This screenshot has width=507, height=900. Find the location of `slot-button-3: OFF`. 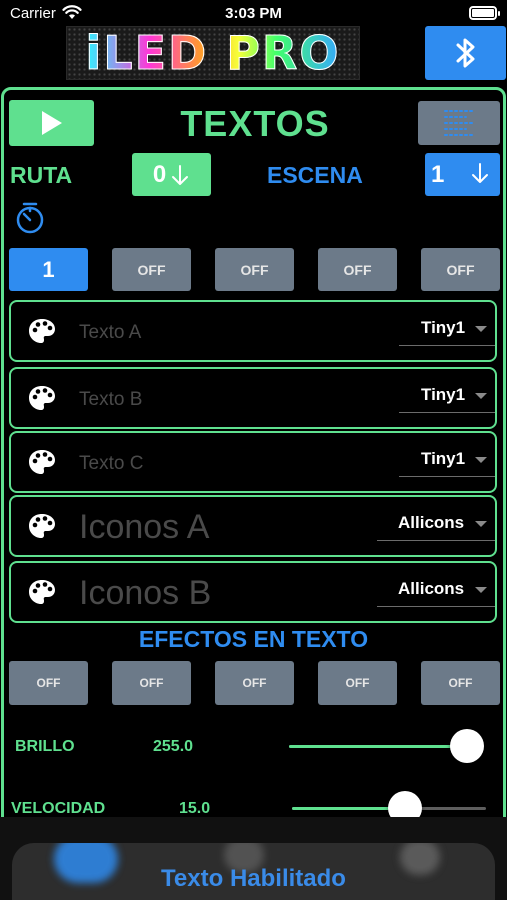

slot-button-3: OFF is located at coordinates (254, 269).